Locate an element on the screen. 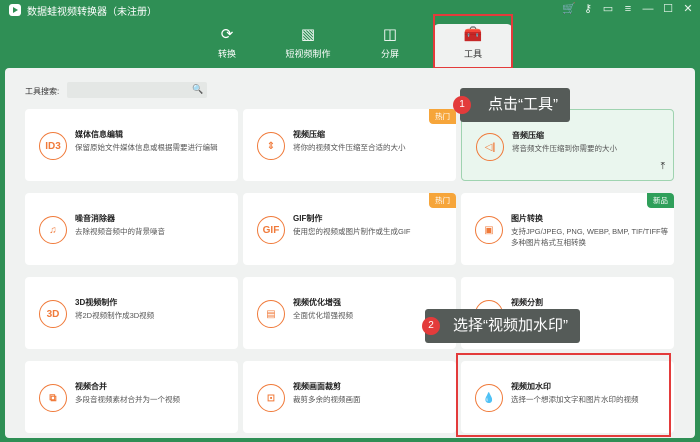 This screenshot has height=442, width=700. merge-icon: ⧉ is located at coordinates (53, 398).